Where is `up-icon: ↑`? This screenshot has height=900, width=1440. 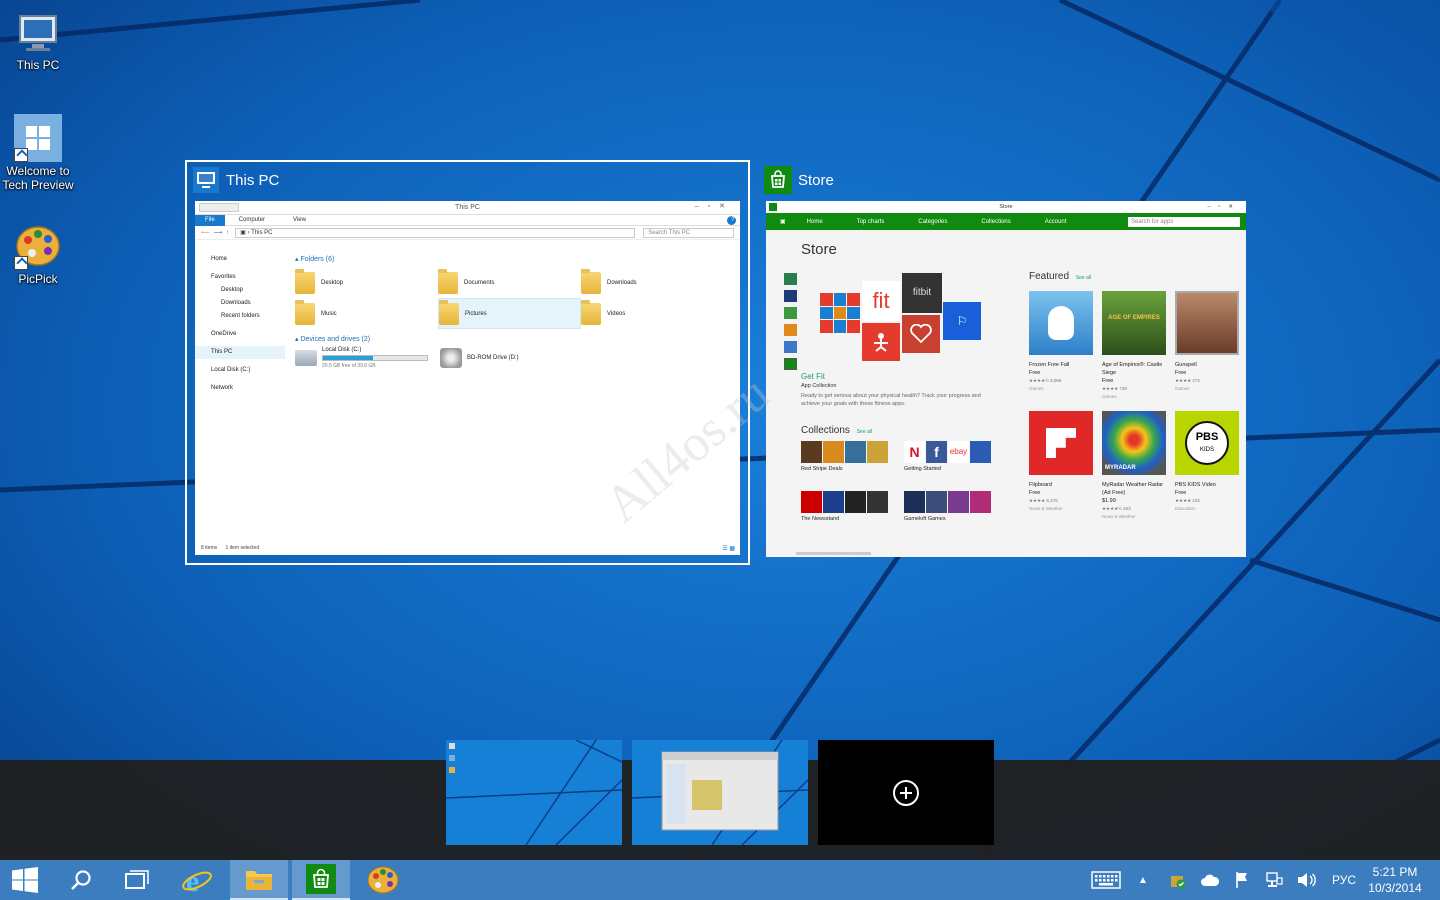 up-icon: ↑ is located at coordinates (227, 233).